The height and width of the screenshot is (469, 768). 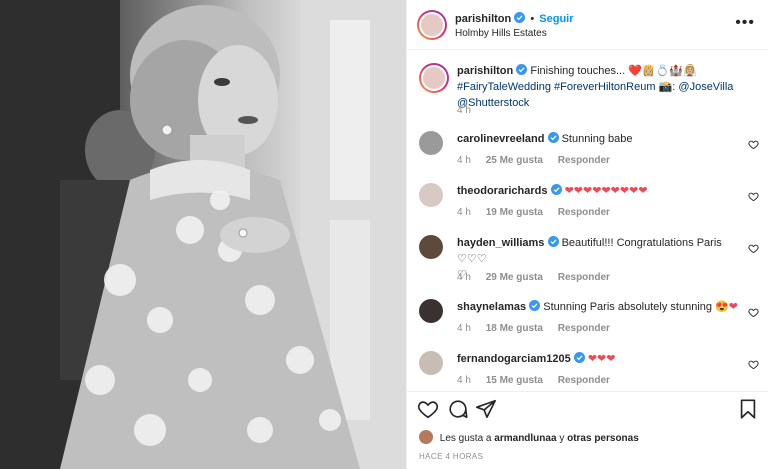 I want to click on comment-body: ❤❤❤, so click(x=601, y=359).